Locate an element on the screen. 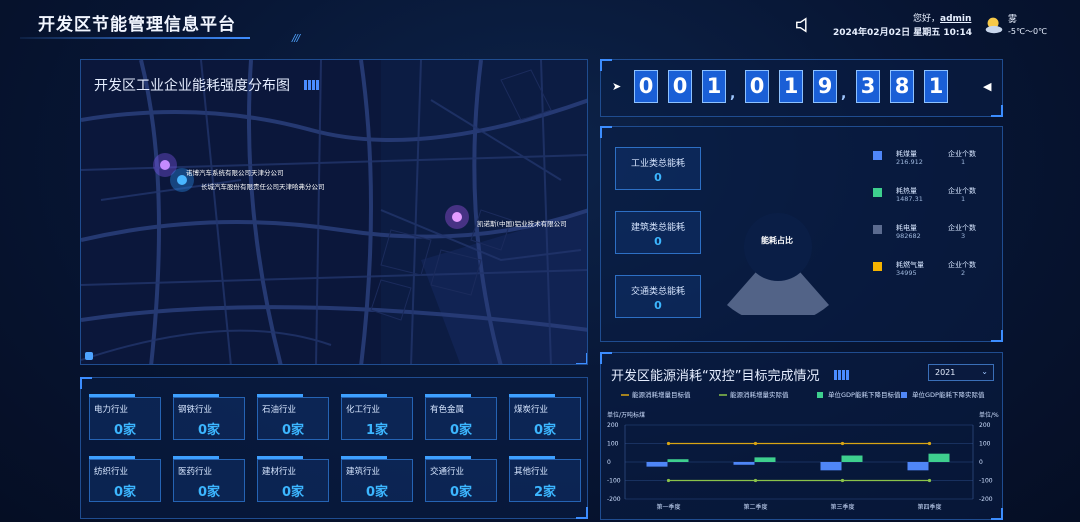 The height and width of the screenshot is (522, 1080). y-tick-left: 200 is located at coordinates (613, 425).